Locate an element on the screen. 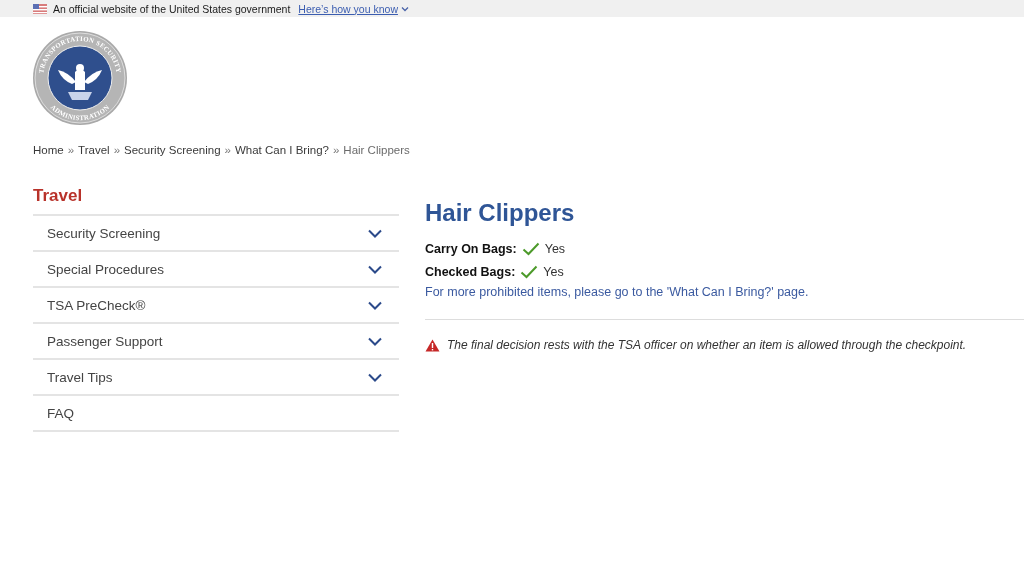 The image size is (1024, 576). more-items-link: For more prohibited items, please go to the 'What Can I Bring?' page. is located at coordinates (724, 292).